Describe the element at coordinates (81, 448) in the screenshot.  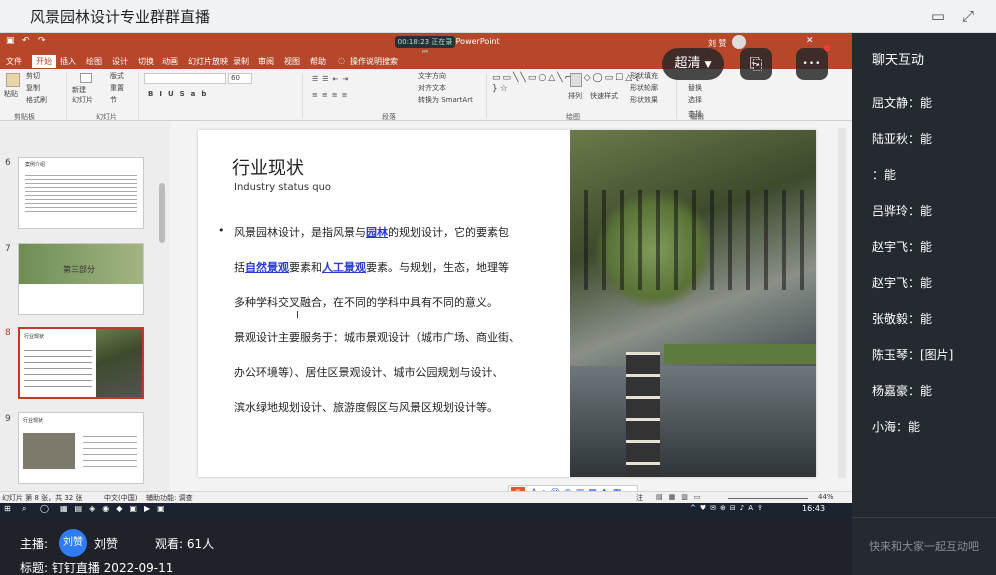
I see `thumb-slide-9: 行业现状` at that location.